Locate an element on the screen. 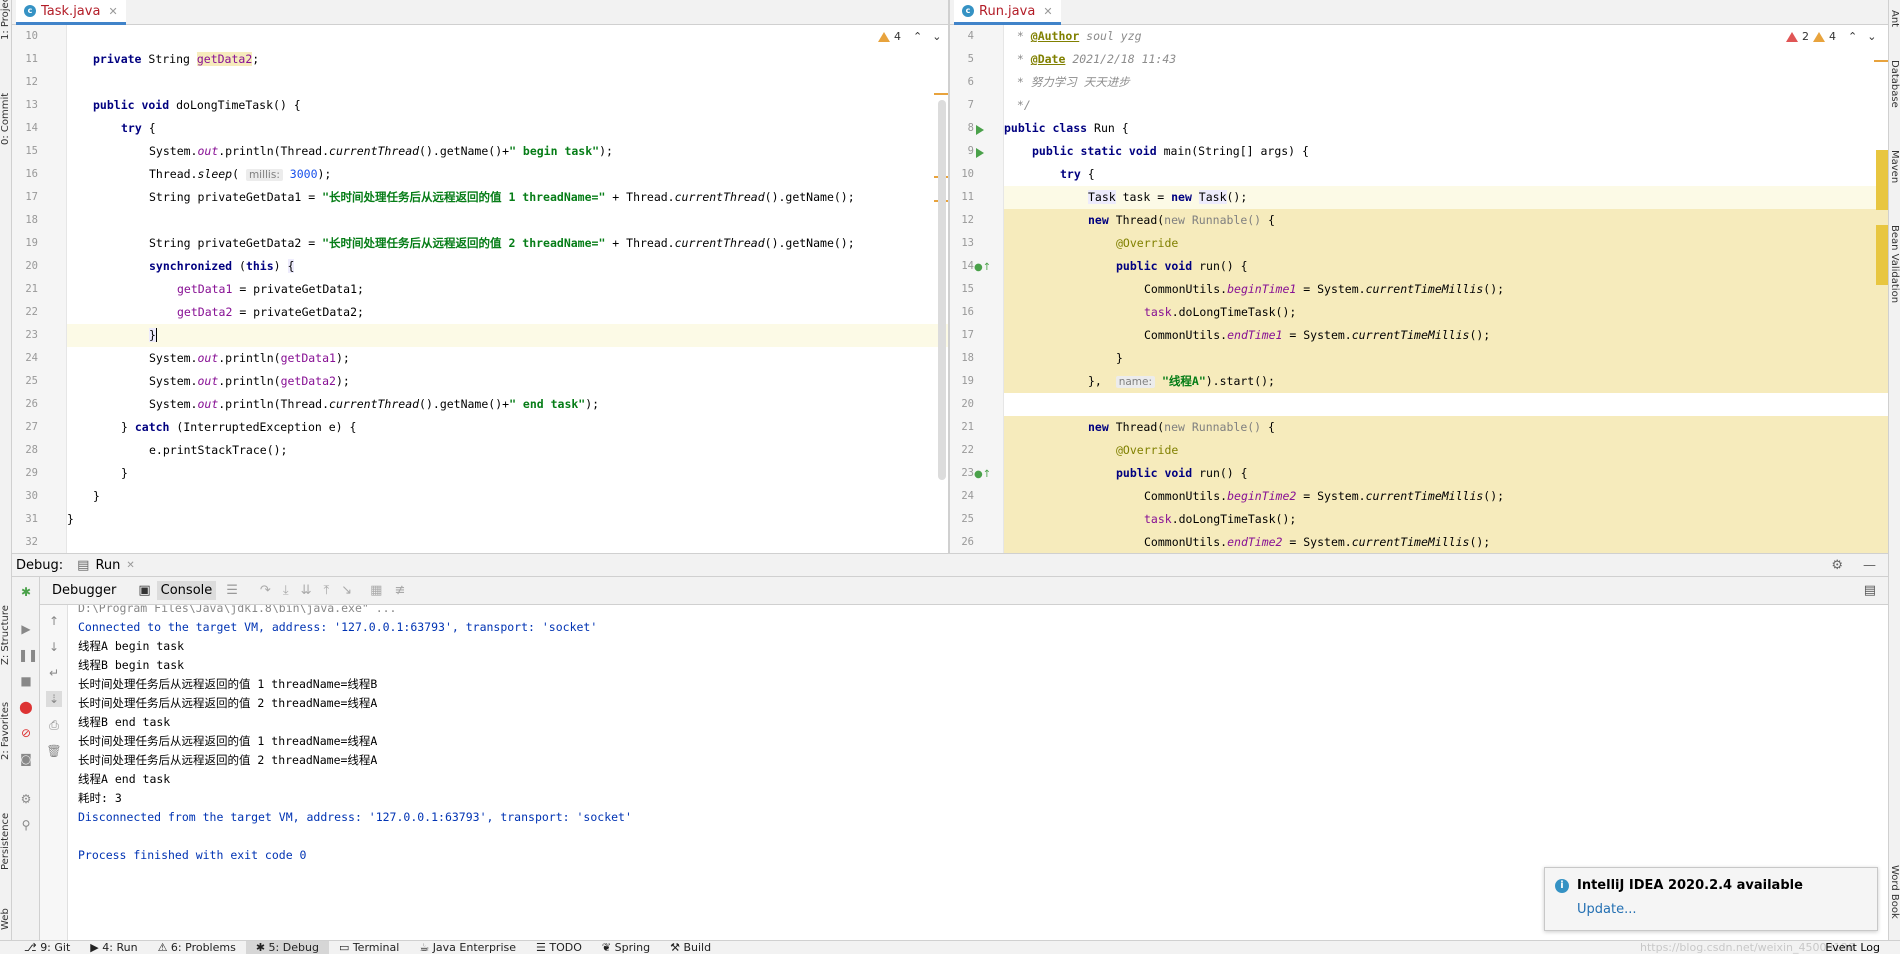 The height and width of the screenshot is (954, 1900). commit-tool-tab: 0: Commit is located at coordinates (6, 107).